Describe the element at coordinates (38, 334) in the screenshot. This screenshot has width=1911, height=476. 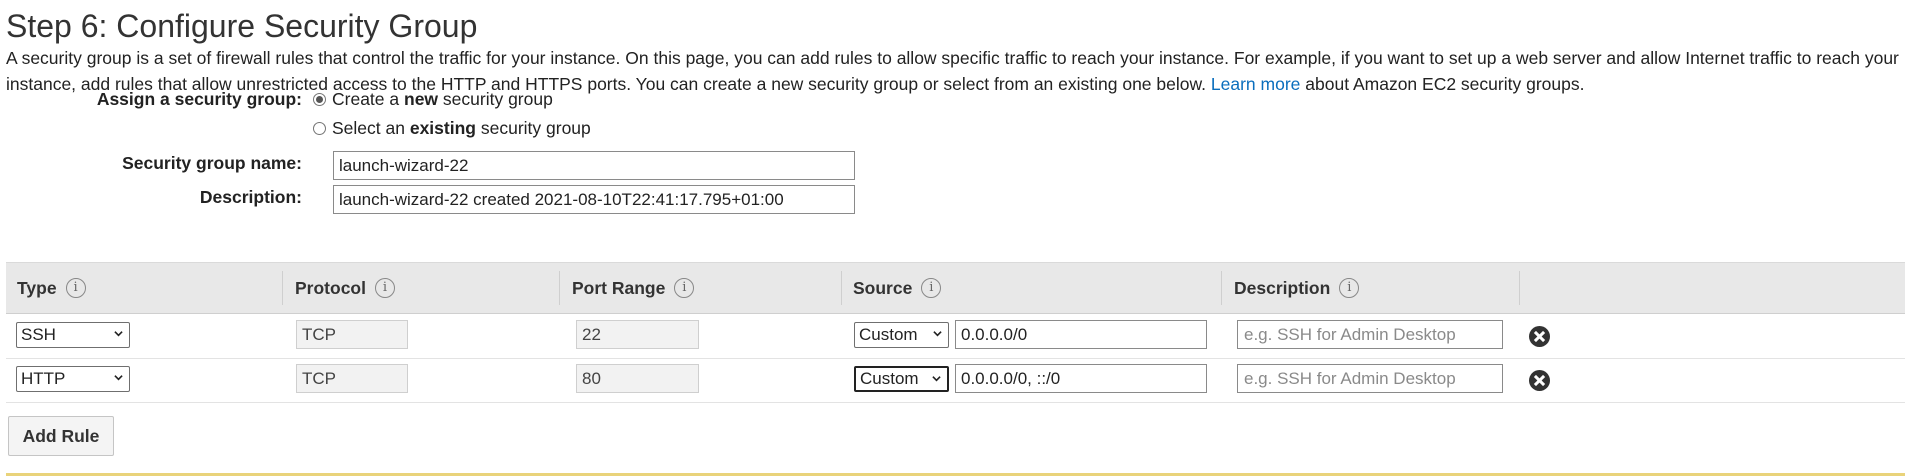
I see `select-value: SSH` at that location.